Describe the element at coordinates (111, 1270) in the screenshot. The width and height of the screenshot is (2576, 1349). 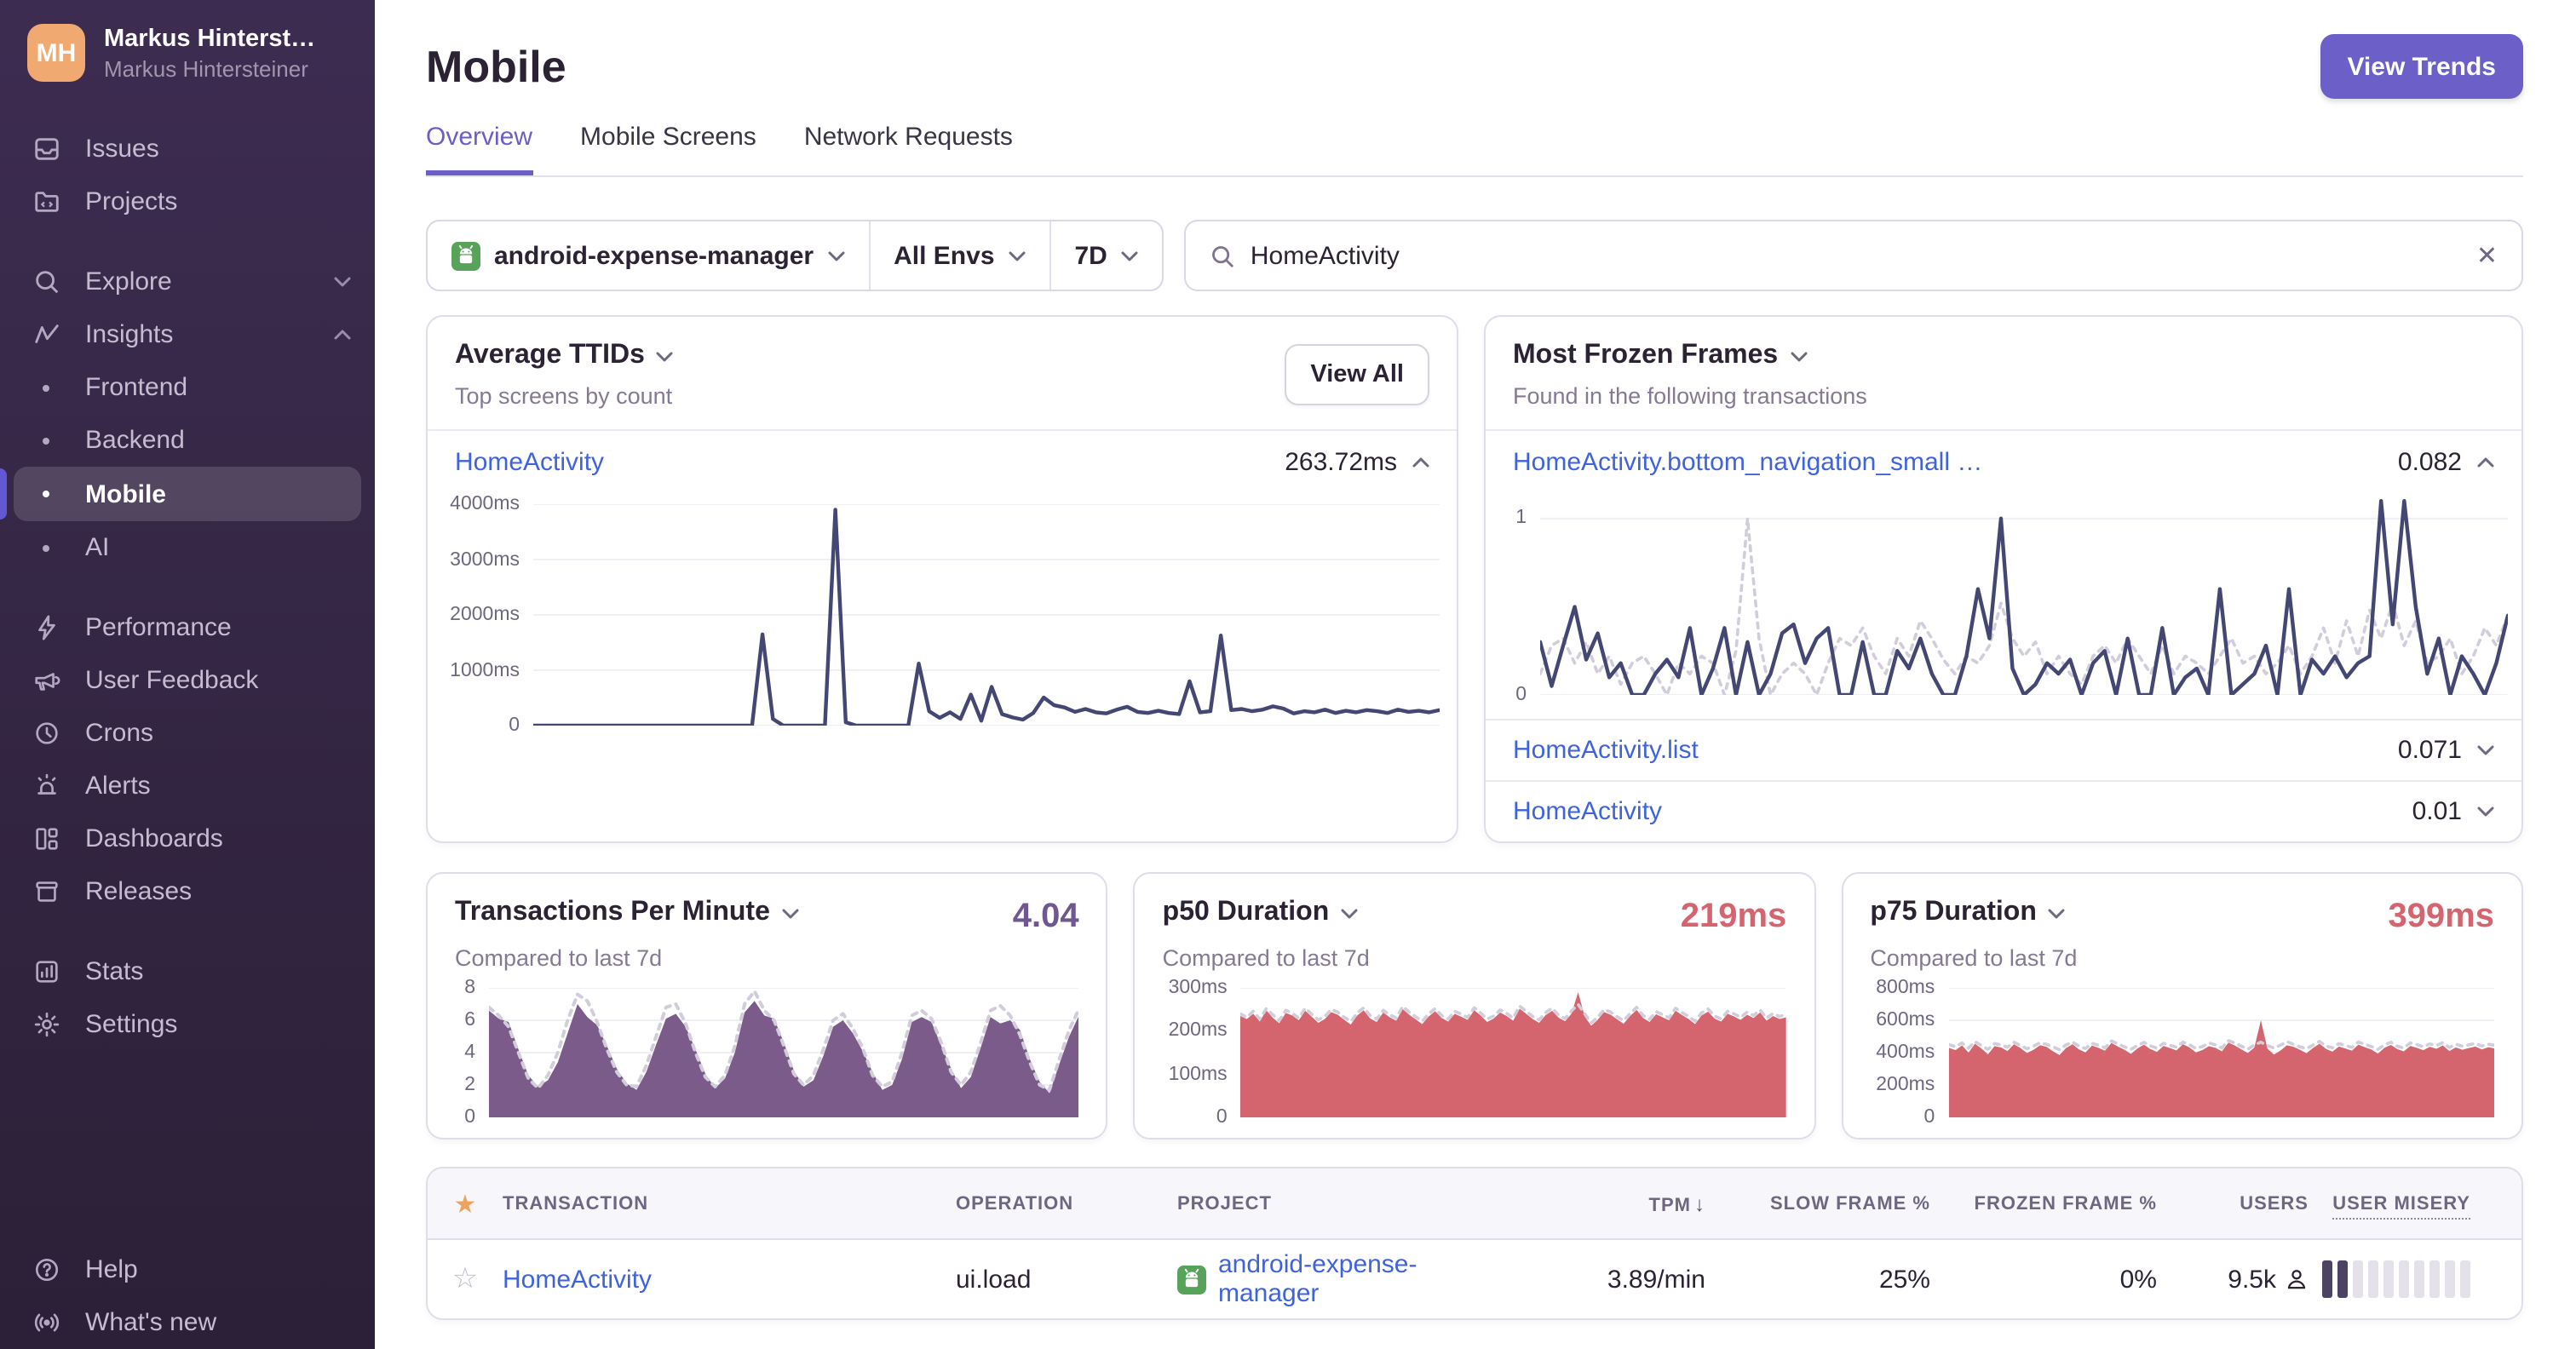
I see `sidebar-item-label: Help` at that location.